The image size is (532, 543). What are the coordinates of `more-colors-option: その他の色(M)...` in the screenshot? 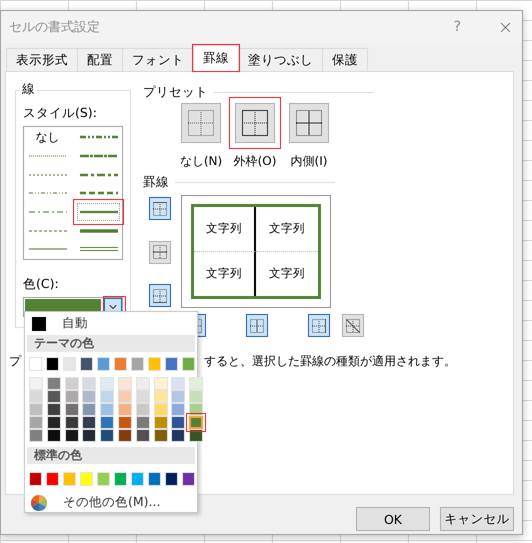 It's located at (111, 502).